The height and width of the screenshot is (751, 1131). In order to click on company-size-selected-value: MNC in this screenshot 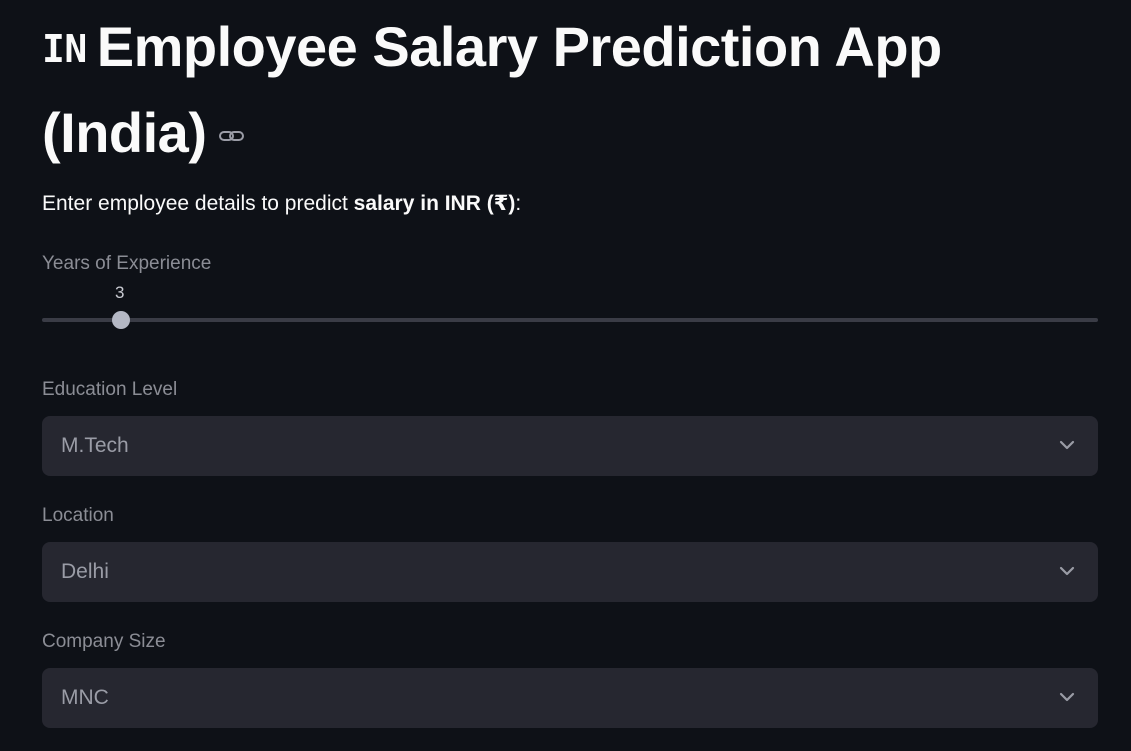, I will do `click(85, 697)`.